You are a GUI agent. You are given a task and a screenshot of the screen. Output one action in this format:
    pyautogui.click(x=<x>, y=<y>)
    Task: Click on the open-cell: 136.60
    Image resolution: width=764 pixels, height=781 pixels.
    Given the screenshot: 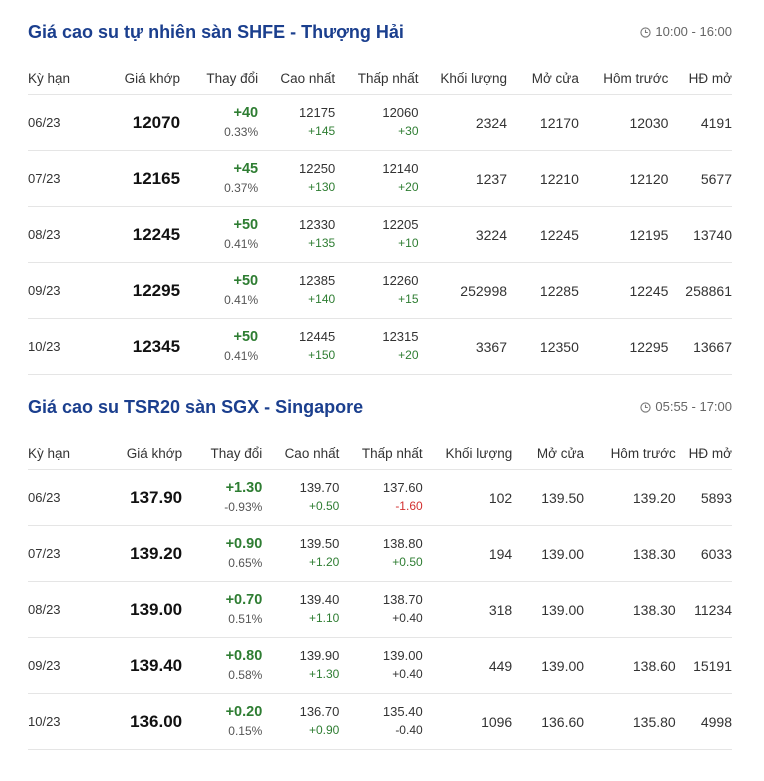 What is the action you would take?
    pyautogui.click(x=548, y=721)
    